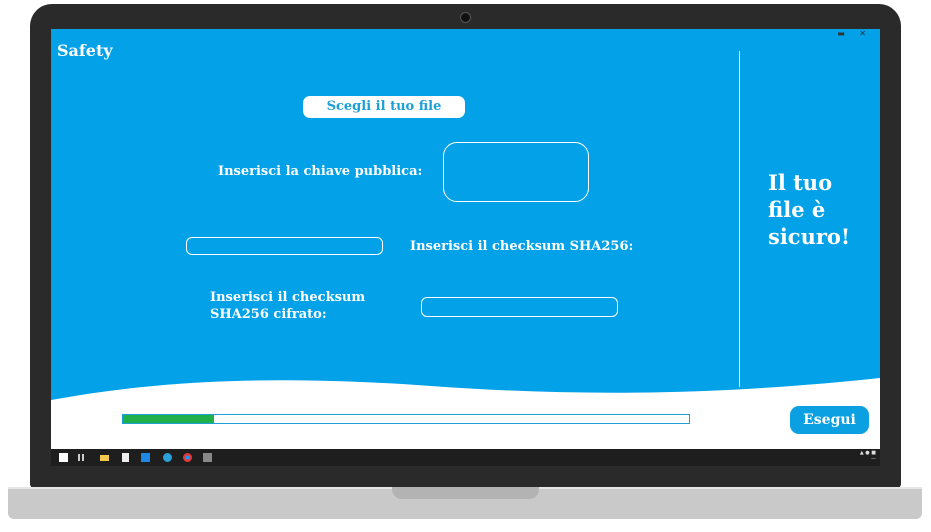 The height and width of the screenshot is (532, 931). What do you see at coordinates (320, 171) in the screenshot?
I see `public-key-label: Inserisci la chiave pubblica:` at bounding box center [320, 171].